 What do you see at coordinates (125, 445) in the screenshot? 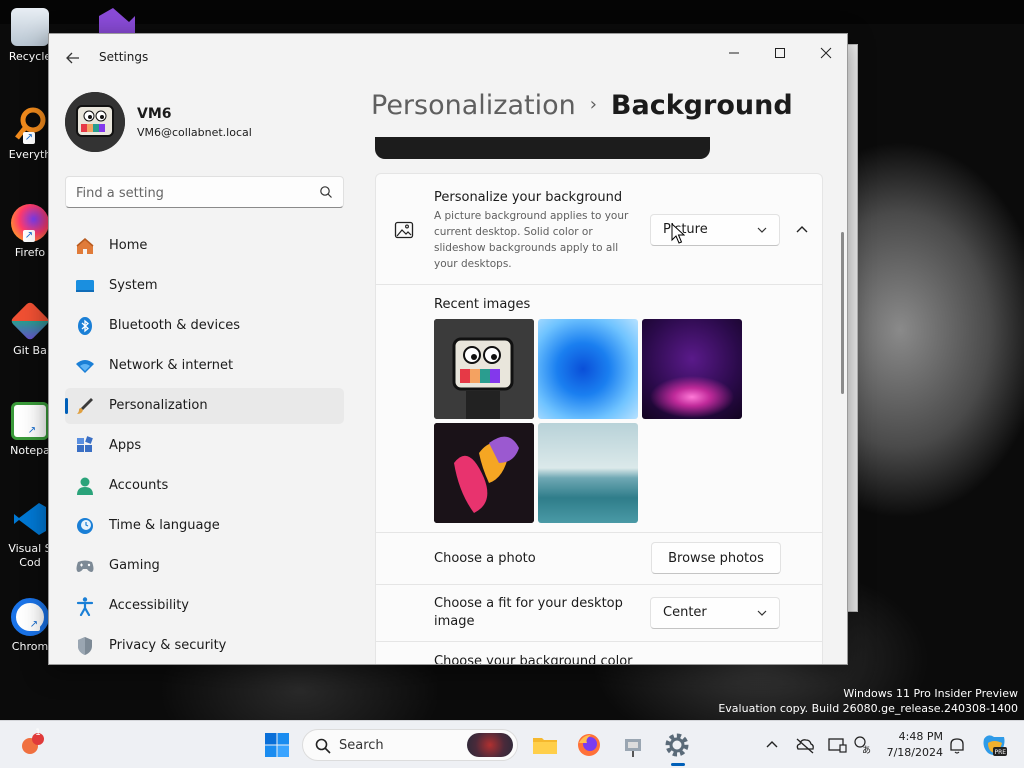
I see `sidebar-item-label: Apps` at bounding box center [125, 445].